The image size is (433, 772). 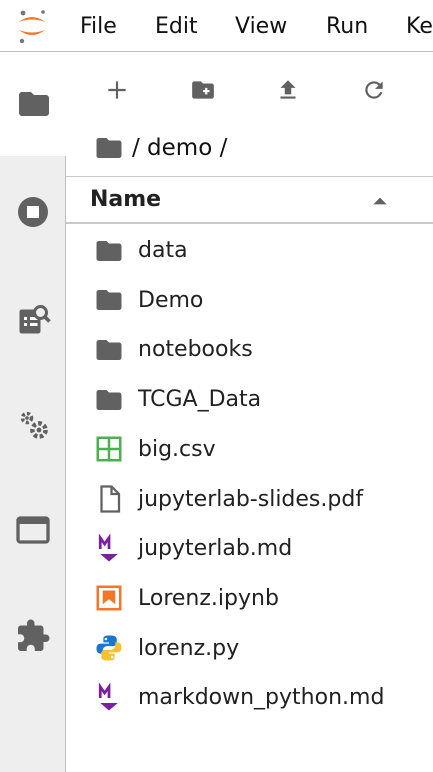 I want to click on tab-extensions, so click(x=33, y=636).